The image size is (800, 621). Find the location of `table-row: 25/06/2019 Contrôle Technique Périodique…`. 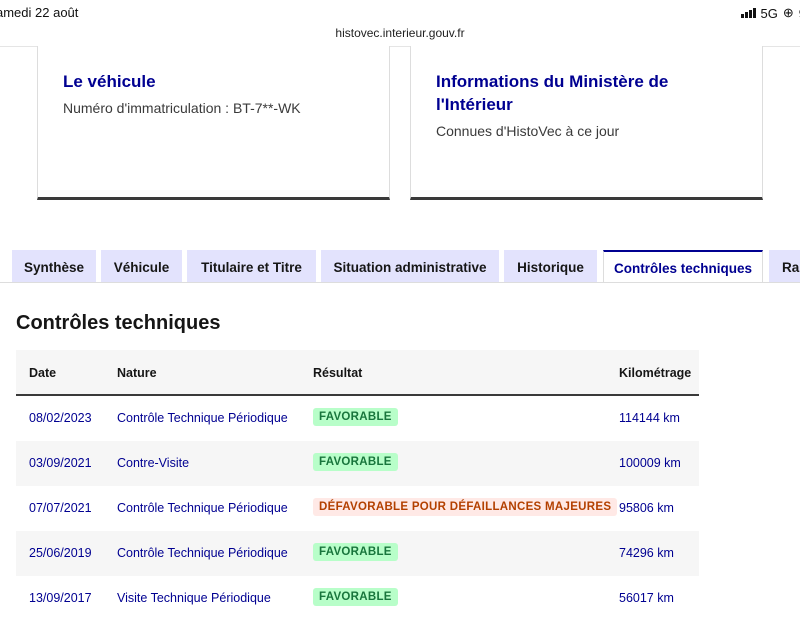

table-row: 25/06/2019 Contrôle Technique Périodique… is located at coordinates (357, 553).